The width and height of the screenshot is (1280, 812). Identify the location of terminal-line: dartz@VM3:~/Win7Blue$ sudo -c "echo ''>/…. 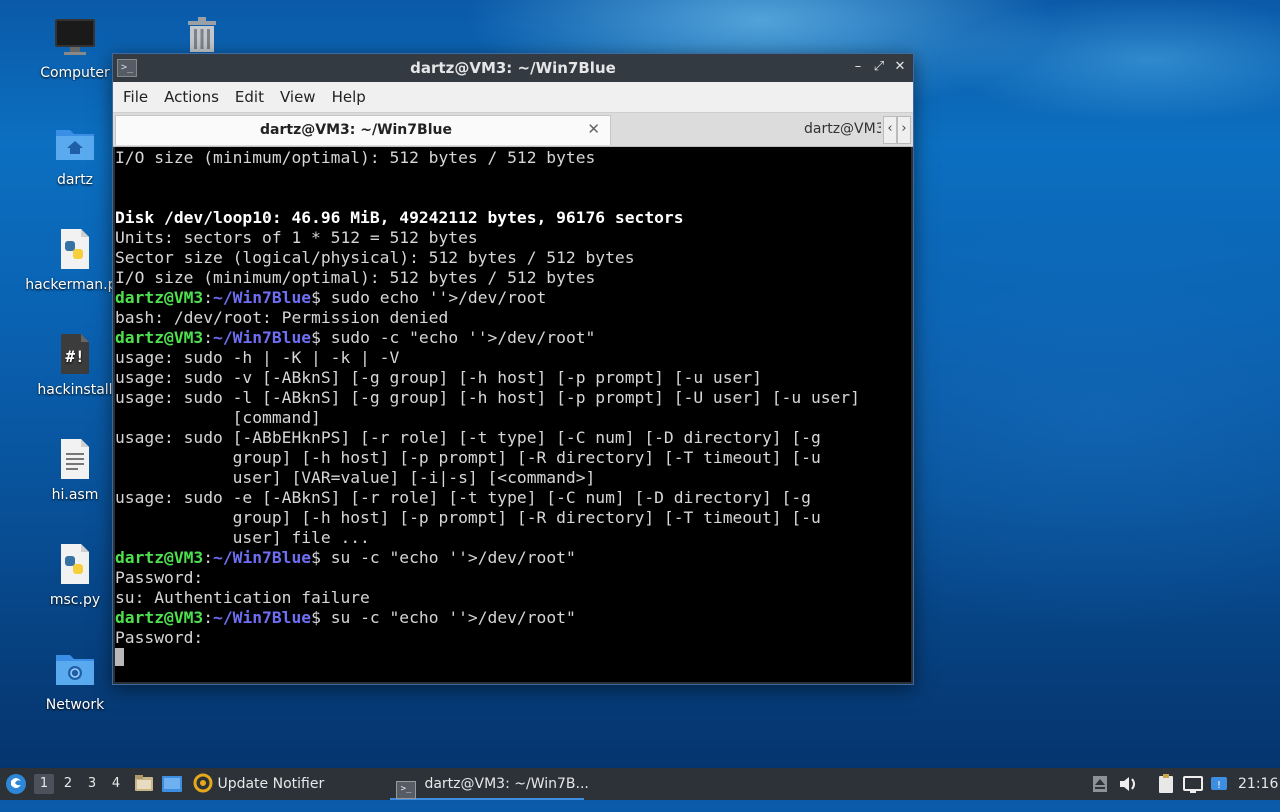
(513, 338).